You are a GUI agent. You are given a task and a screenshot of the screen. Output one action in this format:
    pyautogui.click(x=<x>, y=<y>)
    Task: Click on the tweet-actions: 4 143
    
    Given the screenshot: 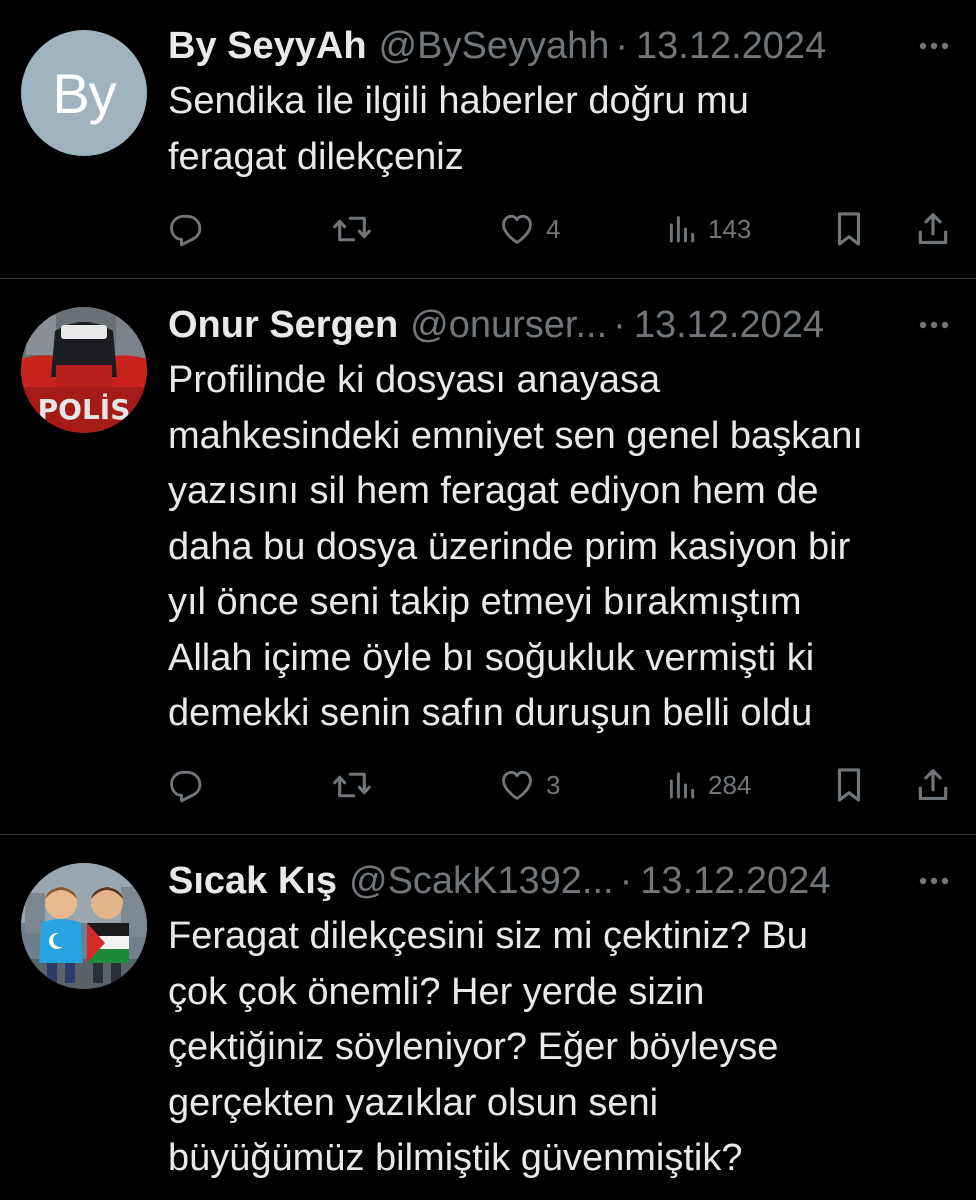 What is the action you would take?
    pyautogui.click(x=561, y=229)
    